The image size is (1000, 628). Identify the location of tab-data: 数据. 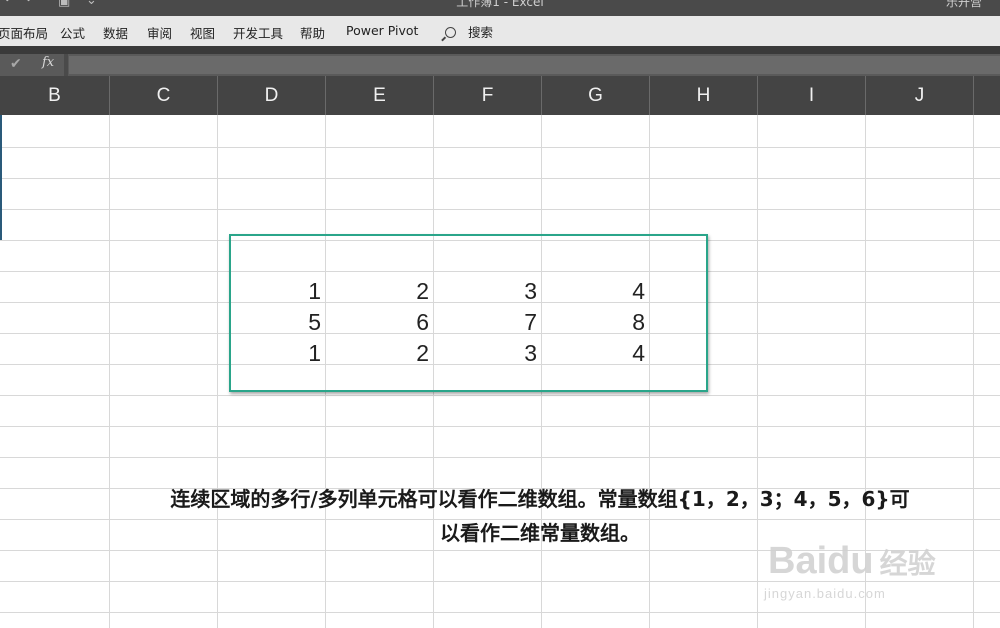
(115, 32).